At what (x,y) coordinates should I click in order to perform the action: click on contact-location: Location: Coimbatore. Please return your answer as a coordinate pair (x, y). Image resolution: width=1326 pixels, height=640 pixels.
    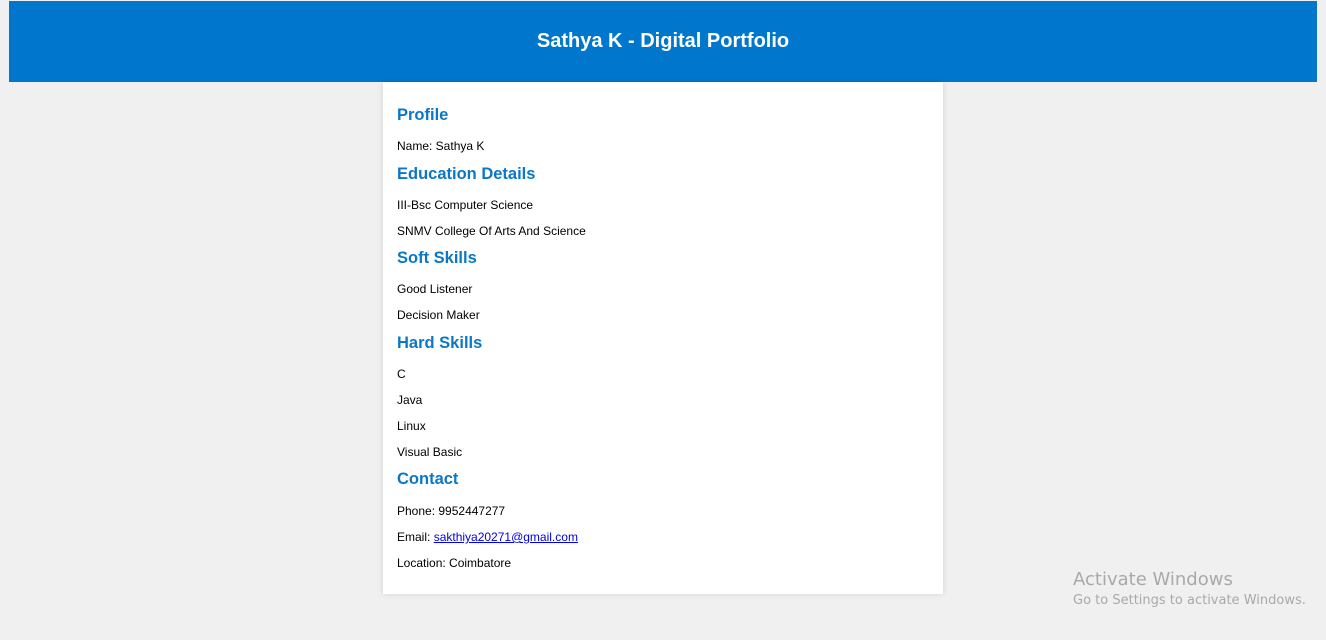
    Looking at the image, I should click on (454, 563).